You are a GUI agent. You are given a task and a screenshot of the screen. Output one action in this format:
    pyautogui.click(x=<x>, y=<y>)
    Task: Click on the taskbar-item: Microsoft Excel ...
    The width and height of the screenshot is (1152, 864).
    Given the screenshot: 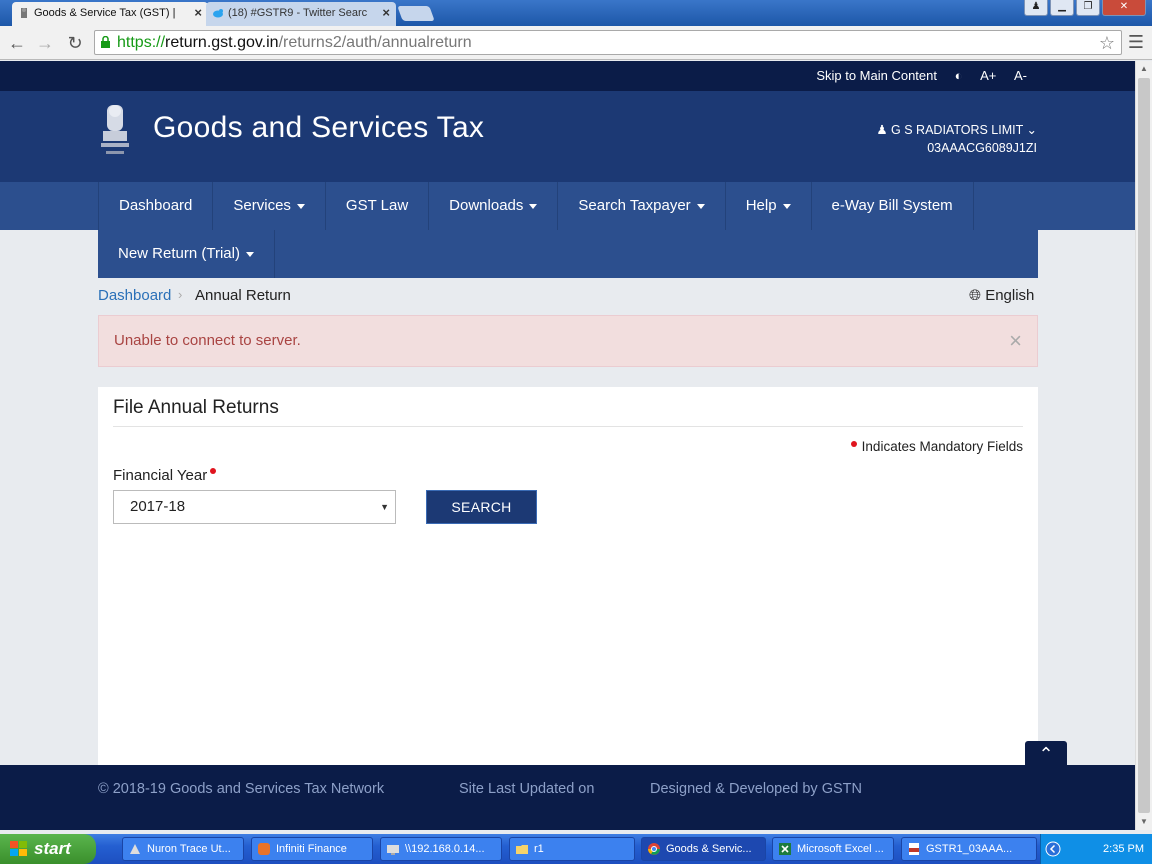 What is the action you would take?
    pyautogui.click(x=833, y=849)
    